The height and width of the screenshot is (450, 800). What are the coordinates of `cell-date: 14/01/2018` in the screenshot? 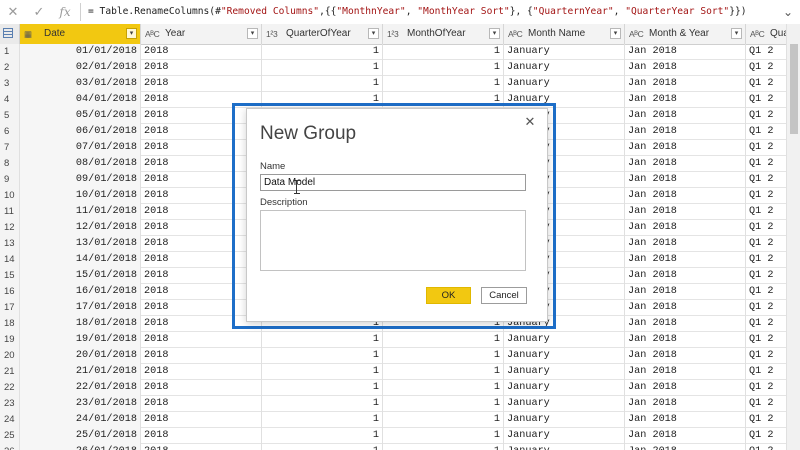 It's located at (80, 260).